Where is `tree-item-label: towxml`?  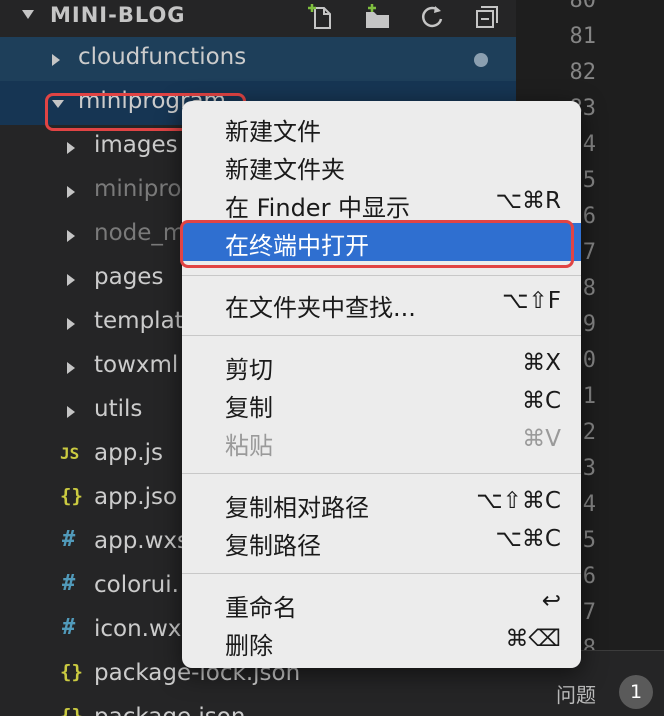 tree-item-label: towxml is located at coordinates (136, 365).